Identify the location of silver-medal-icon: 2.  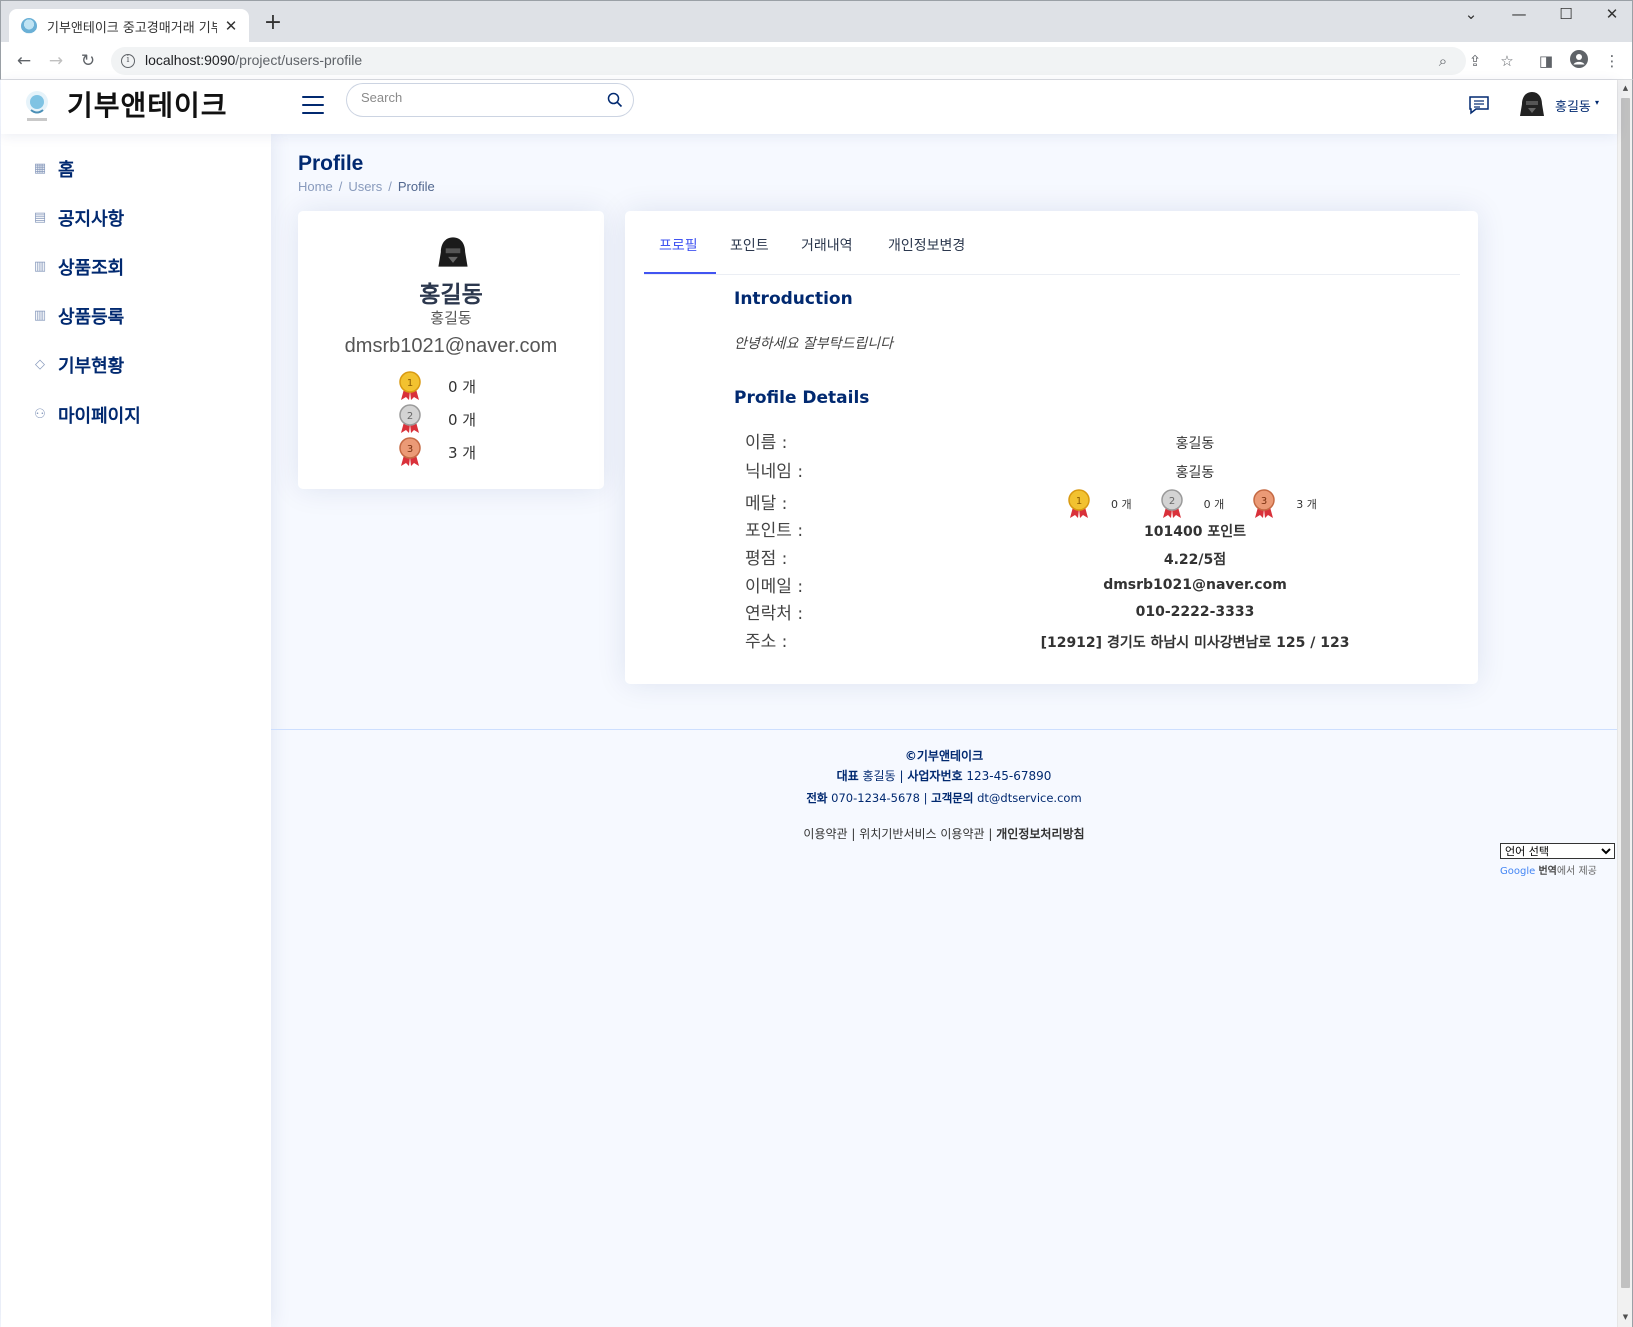
(1171, 503).